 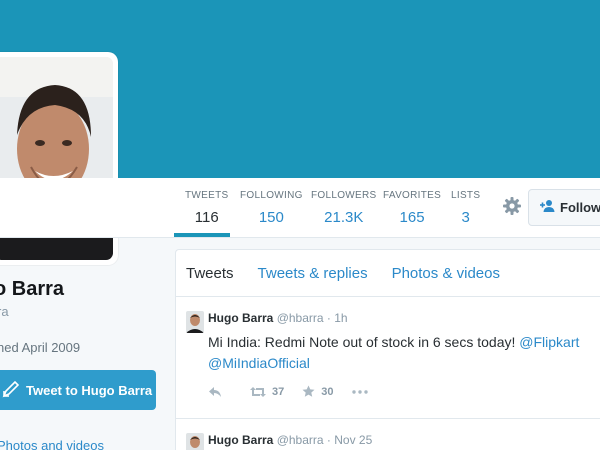 What do you see at coordinates (580, 207) in the screenshot?
I see `follow-button-label: Follow` at bounding box center [580, 207].